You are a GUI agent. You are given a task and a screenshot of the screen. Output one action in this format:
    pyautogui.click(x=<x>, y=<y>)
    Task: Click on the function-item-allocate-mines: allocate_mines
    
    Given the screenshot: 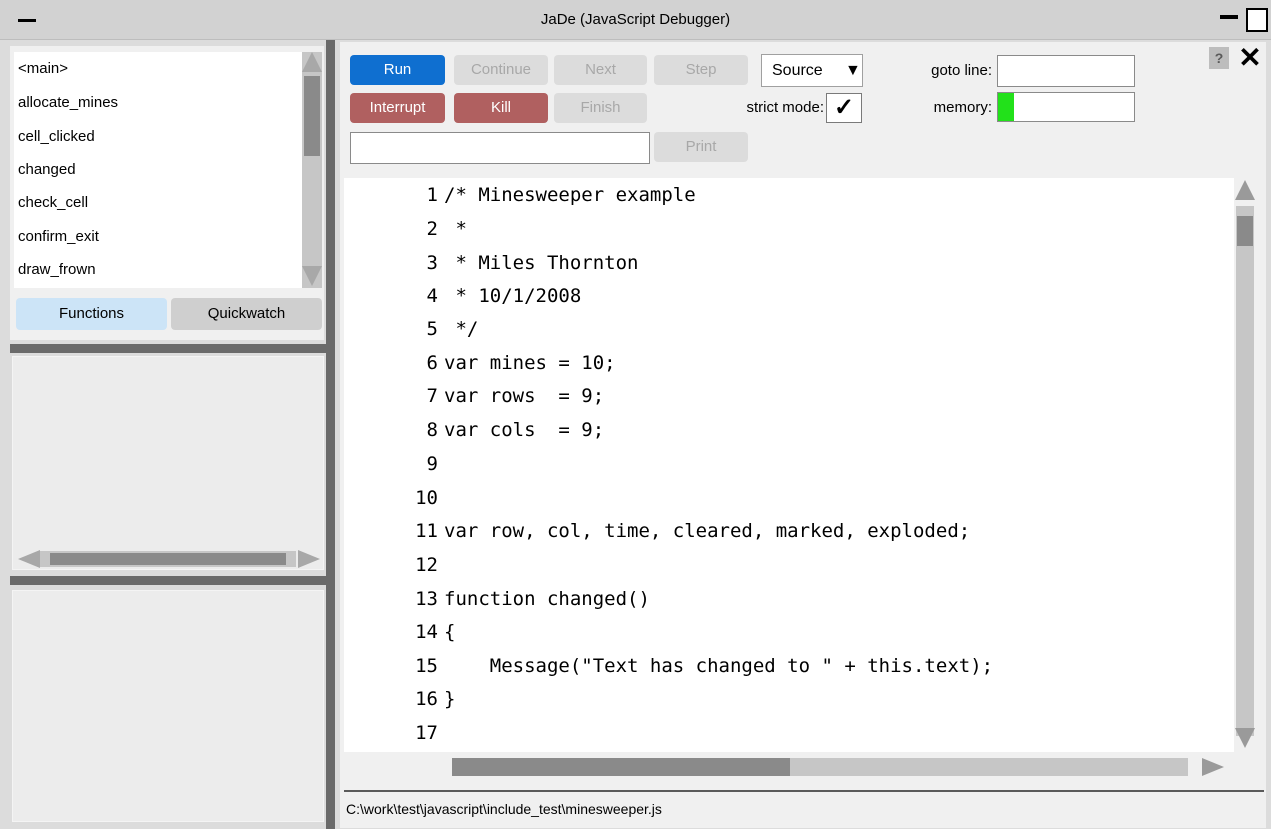 What is the action you would take?
    pyautogui.click(x=68, y=103)
    